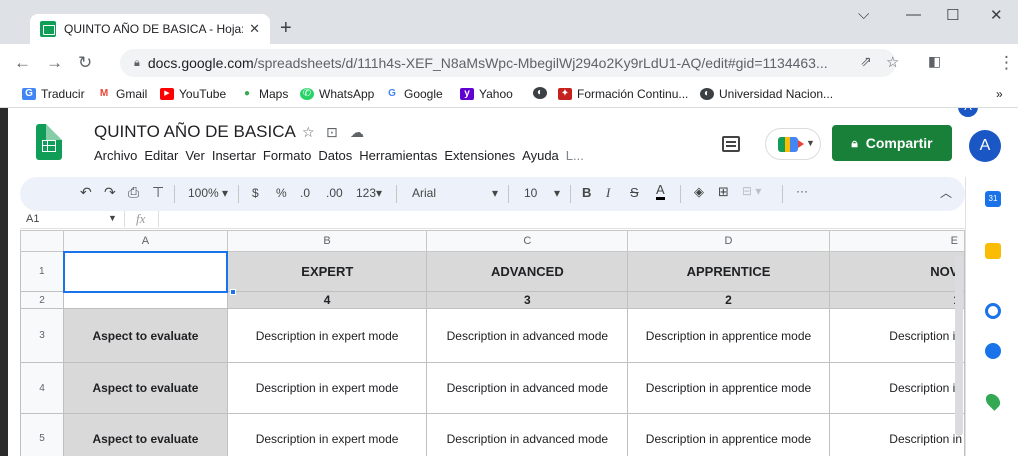  What do you see at coordinates (133, 192) in the screenshot?
I see `print-icon: ⎙` at bounding box center [133, 192].